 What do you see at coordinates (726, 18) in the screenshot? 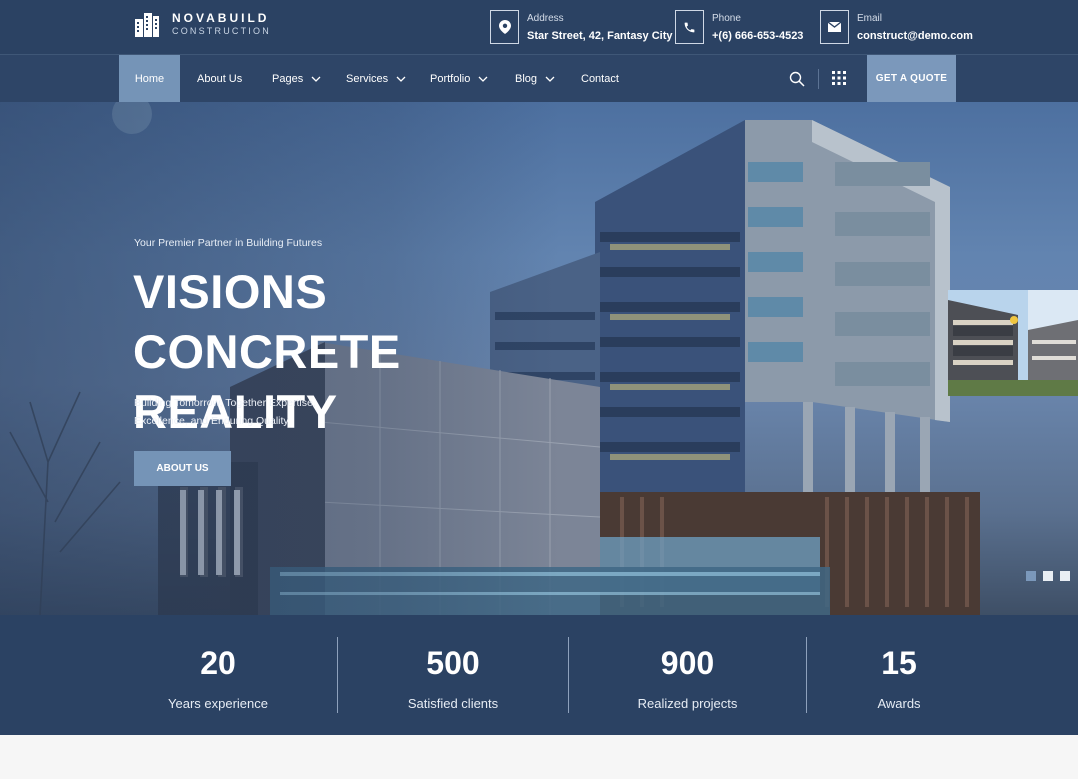
I see `phone-label: Phone` at bounding box center [726, 18].